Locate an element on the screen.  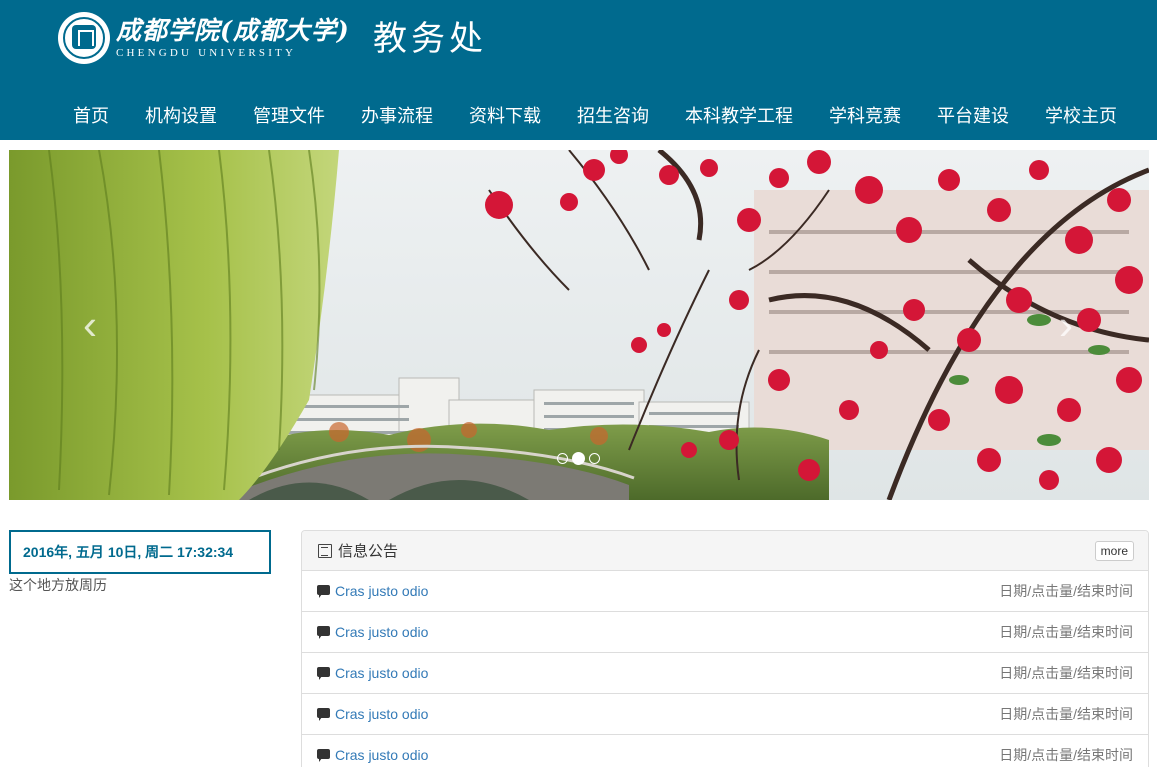
nav-item-organization: 机构设置 is located at coordinates (181, 116).